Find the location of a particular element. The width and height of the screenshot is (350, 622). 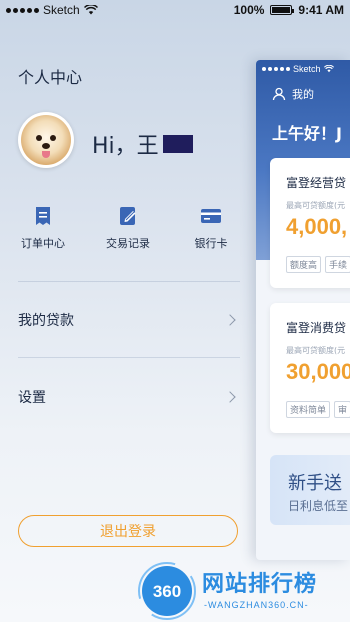

preview-status-bar: Sketch is located at coordinates (298, 69).